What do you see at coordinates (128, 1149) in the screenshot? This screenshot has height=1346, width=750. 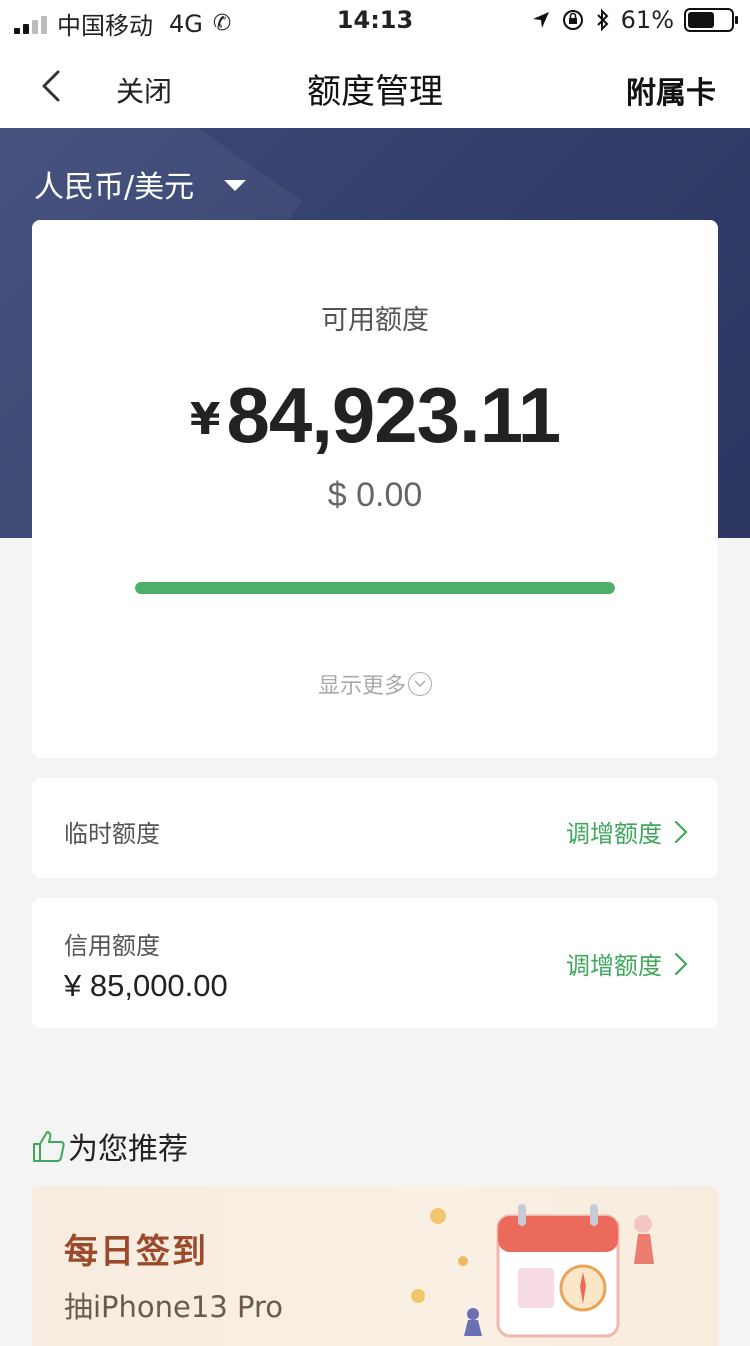 I see `recommend-title-label: 为您推荐` at bounding box center [128, 1149].